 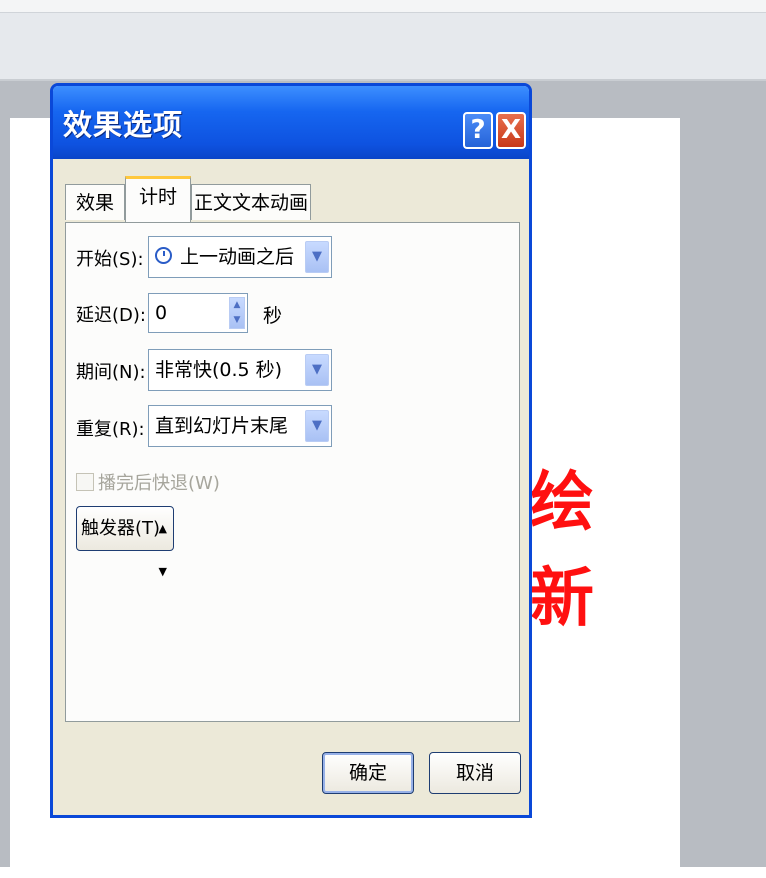 I want to click on start-value: 上一动画之后, so click(x=237, y=257).